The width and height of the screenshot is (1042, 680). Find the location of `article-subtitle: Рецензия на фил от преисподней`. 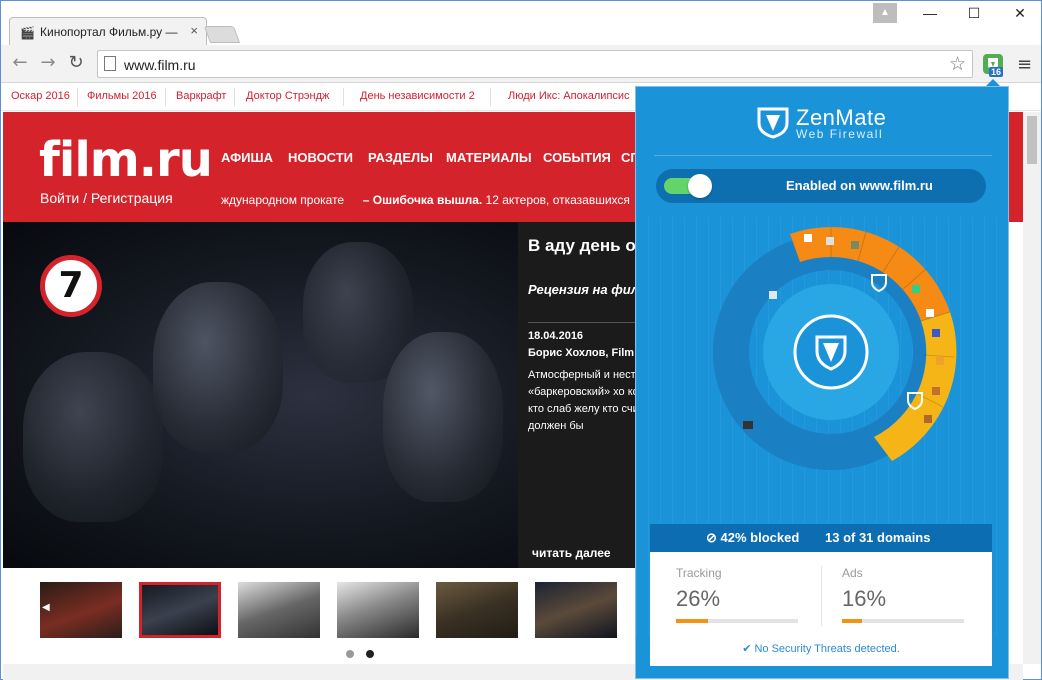

article-subtitle: Рецензия на фил от преисподней is located at coordinates (583, 289).